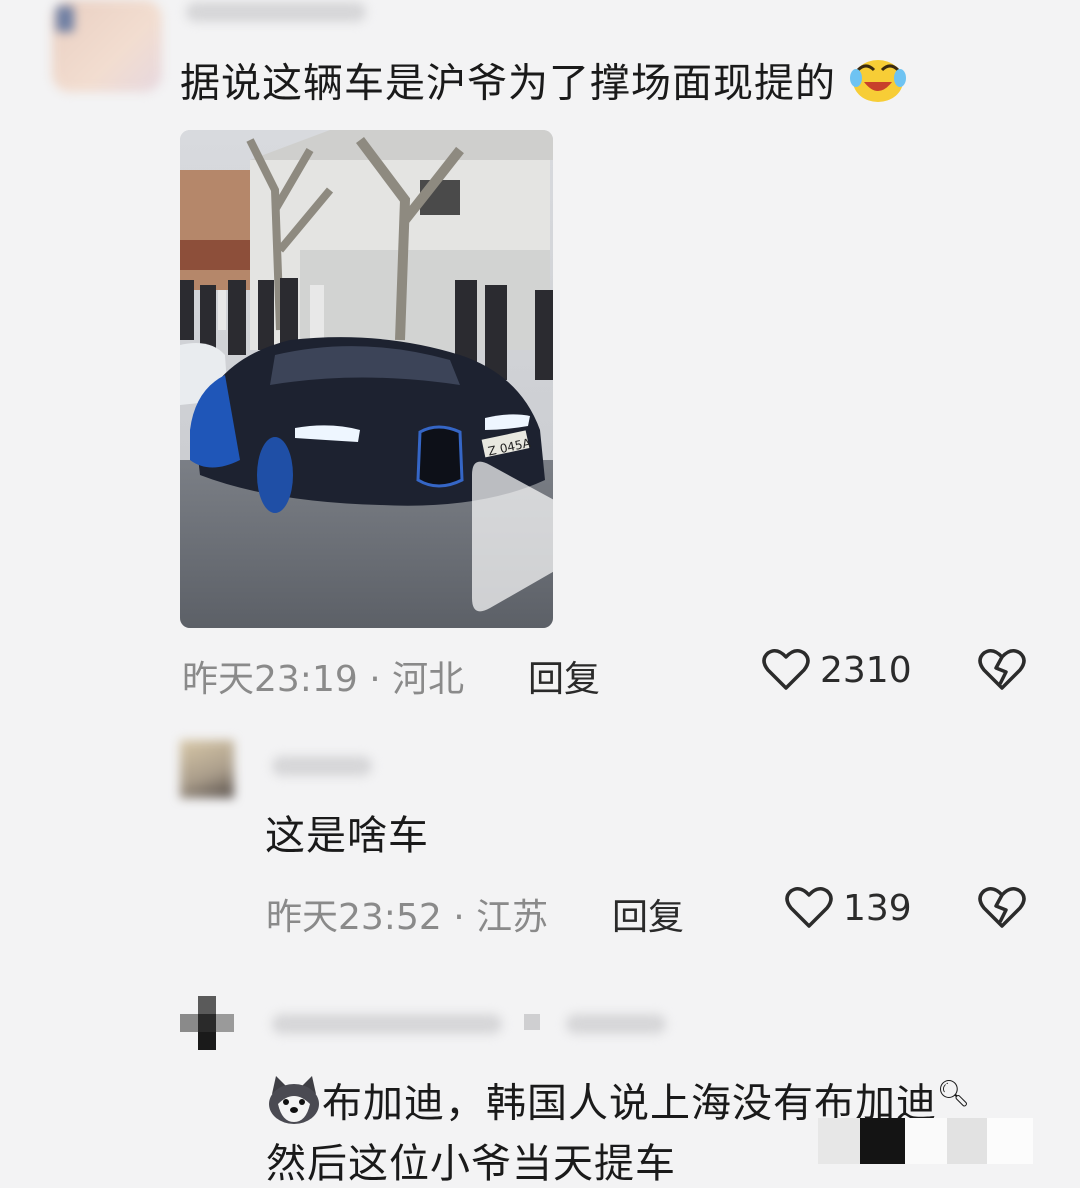 Image resolution: width=1080 pixels, height=1188 pixels. What do you see at coordinates (877, 85) in the screenshot?
I see `laugh-cry-icon` at bounding box center [877, 85].